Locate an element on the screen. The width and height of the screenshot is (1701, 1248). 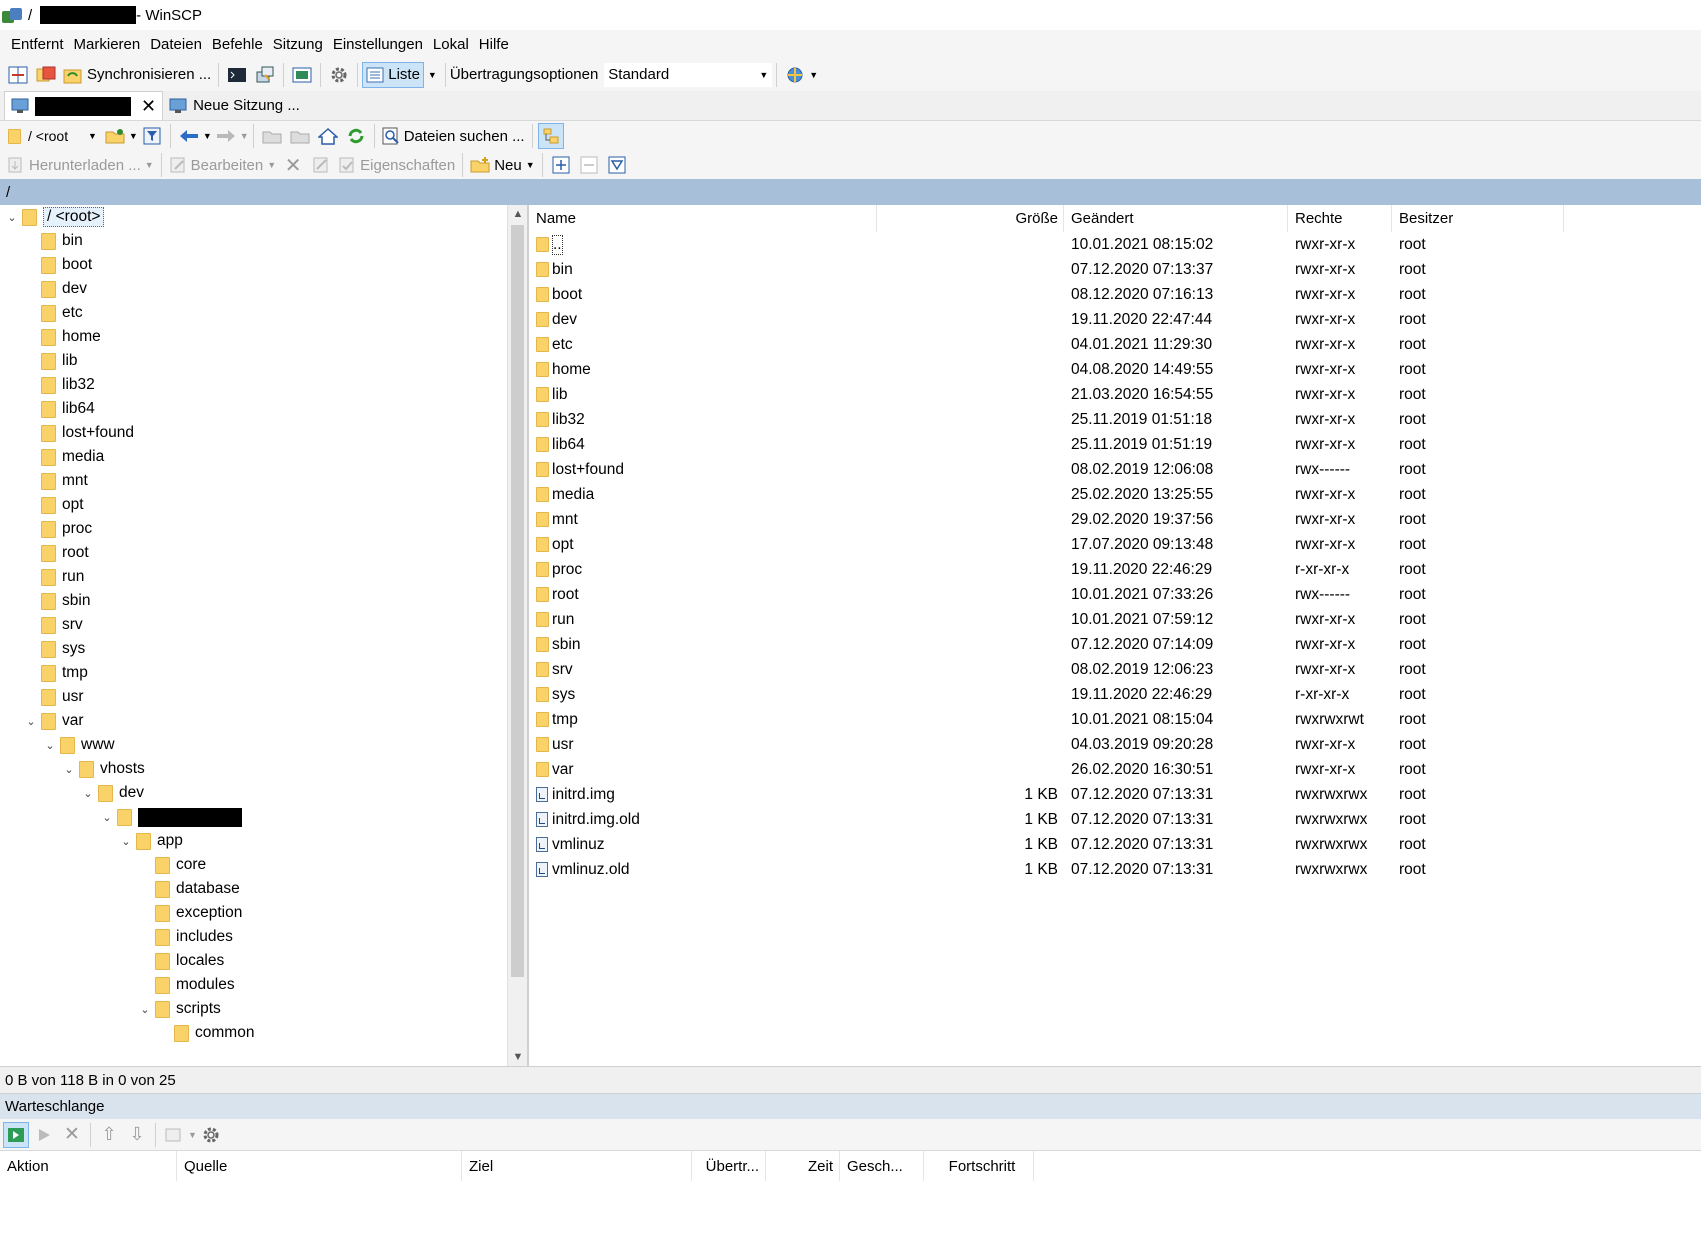
column-owner: Besitzer is located at coordinates (1478, 218).